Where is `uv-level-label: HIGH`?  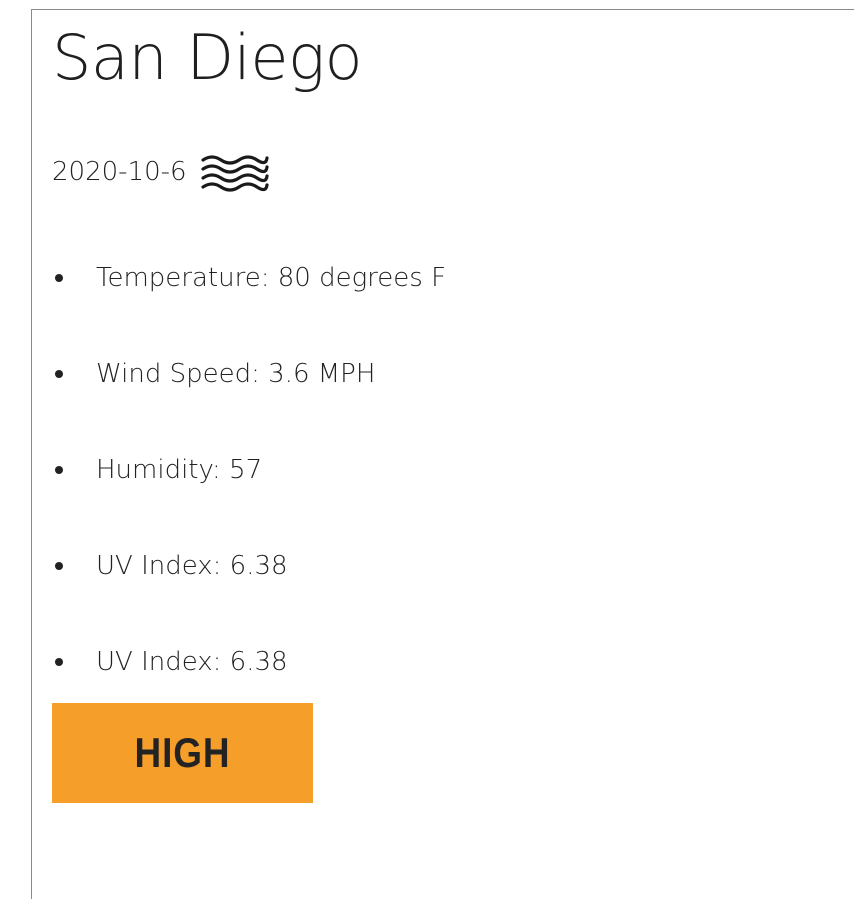 uv-level-label: HIGH is located at coordinates (182, 752).